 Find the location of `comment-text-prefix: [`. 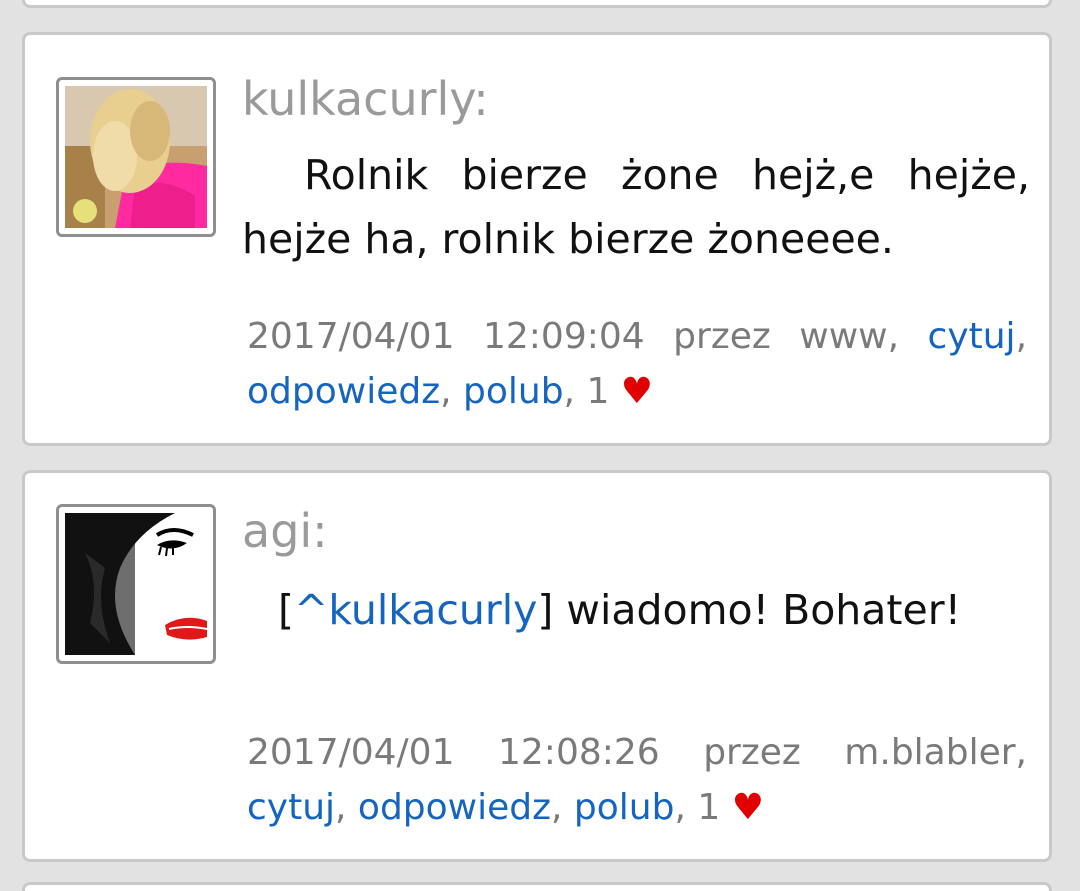

comment-text-prefix: [ is located at coordinates (286, 610).